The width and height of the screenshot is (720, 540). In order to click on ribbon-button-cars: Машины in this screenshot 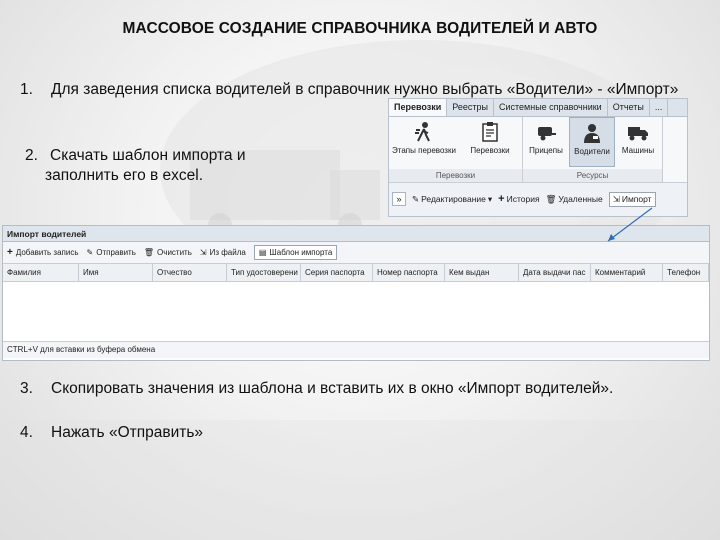, I will do `click(638, 142)`.